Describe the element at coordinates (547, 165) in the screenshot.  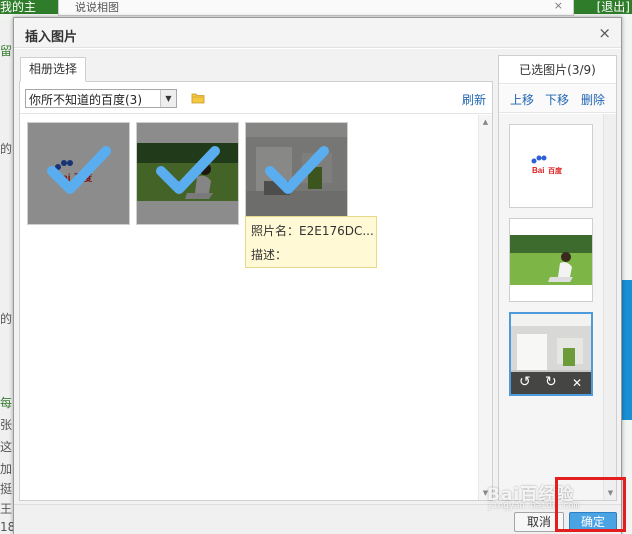
I see `baidu-logo-image: Bai 百度` at that location.